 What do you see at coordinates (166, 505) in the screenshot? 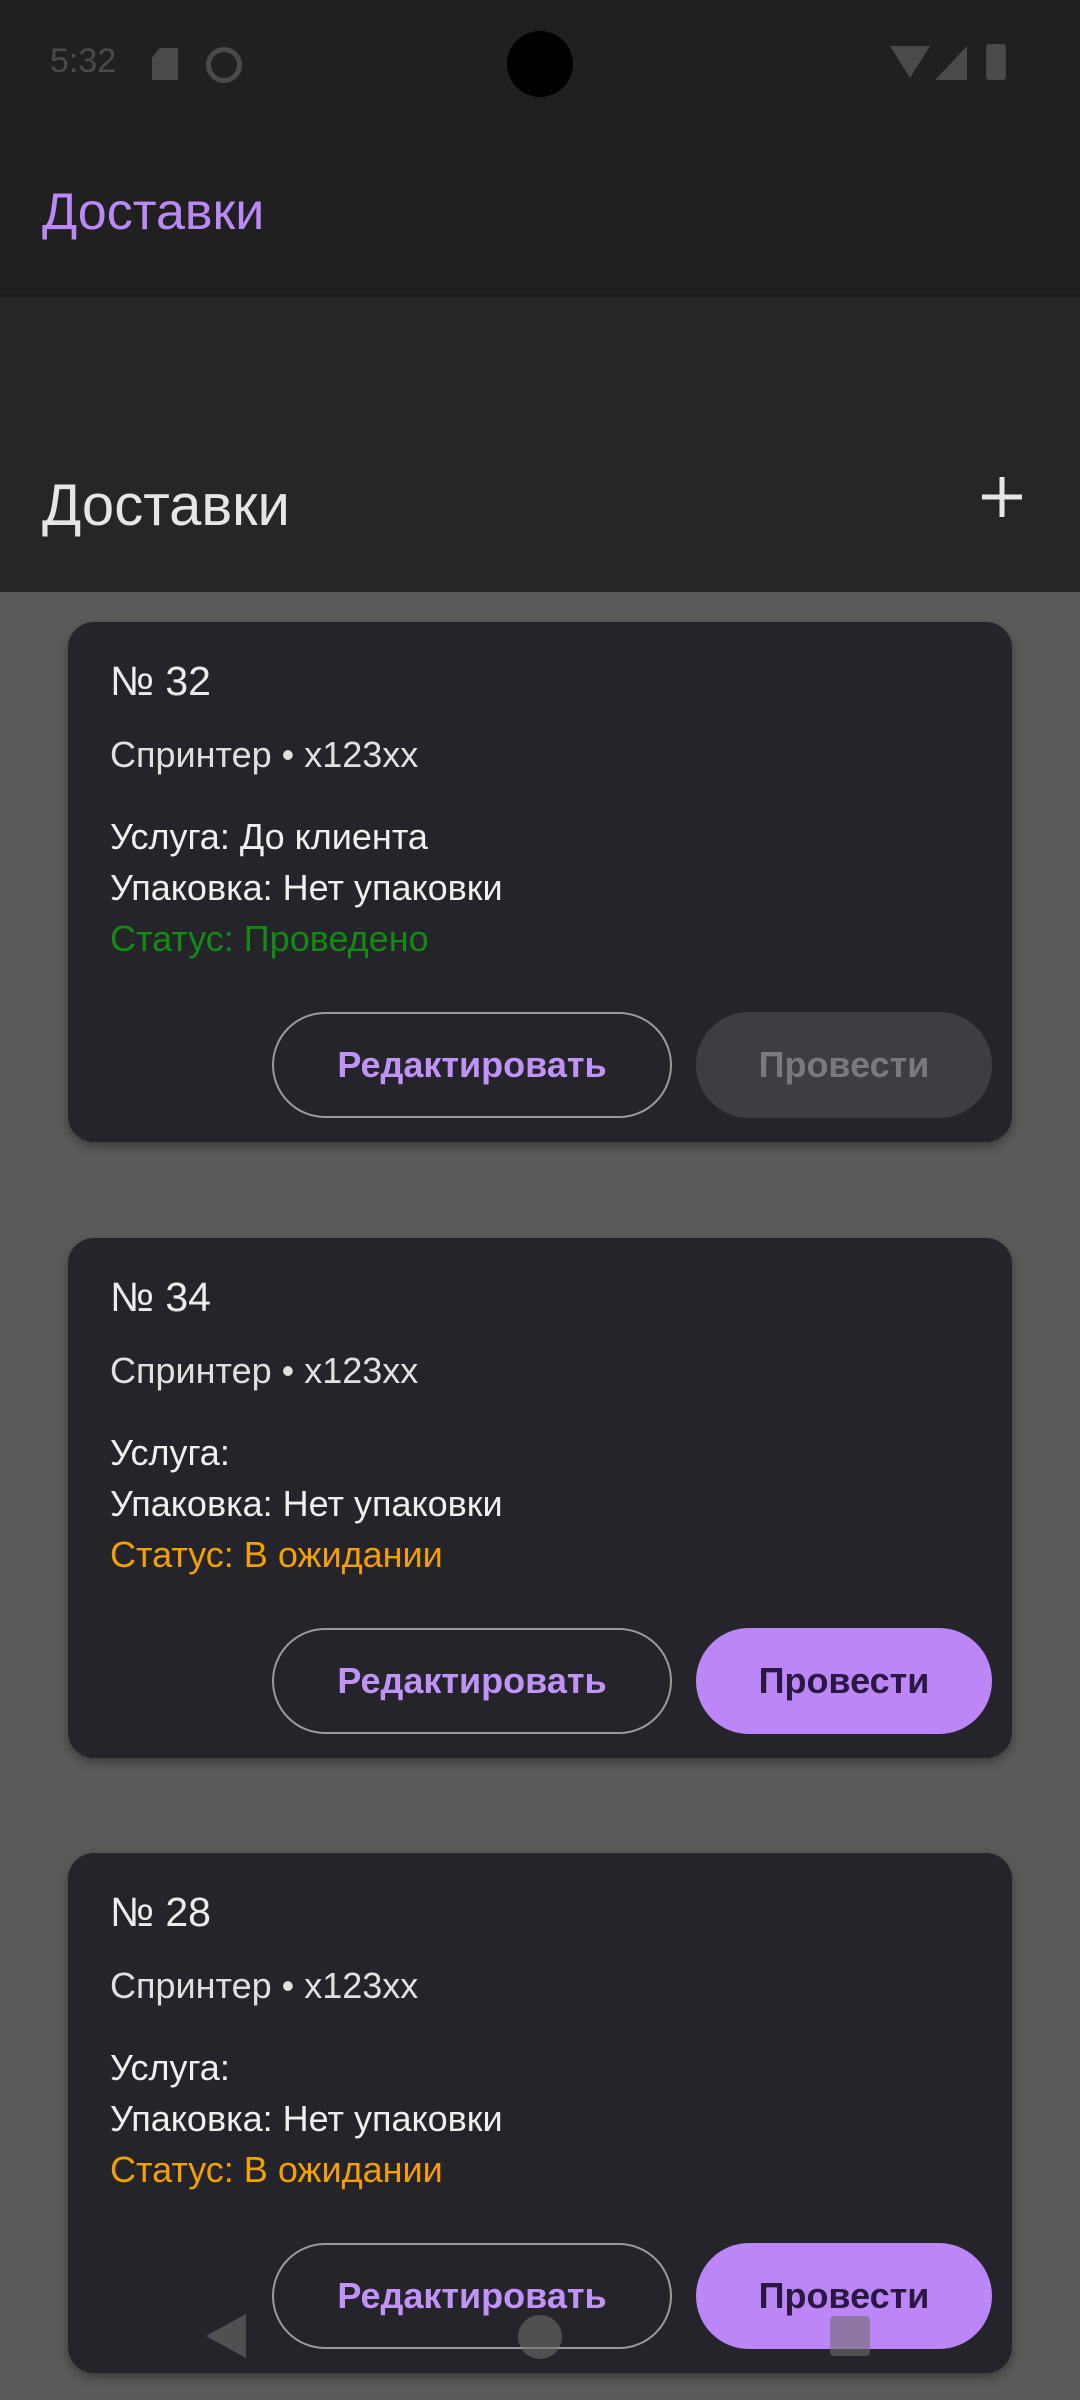
I see `section-title: Доставки` at bounding box center [166, 505].